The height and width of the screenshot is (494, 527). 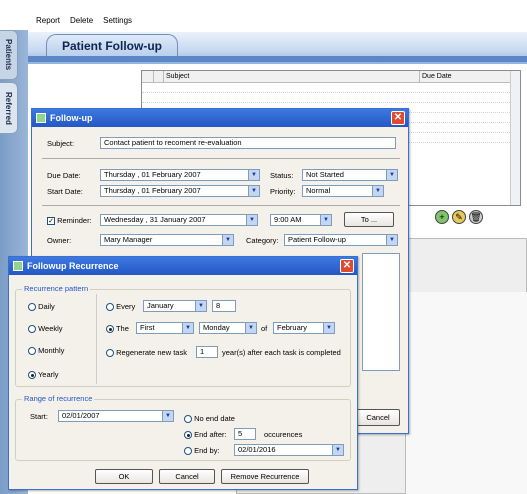 What do you see at coordinates (341, 240) in the screenshot?
I see `category-select: Patient Follow-up ▼` at bounding box center [341, 240].